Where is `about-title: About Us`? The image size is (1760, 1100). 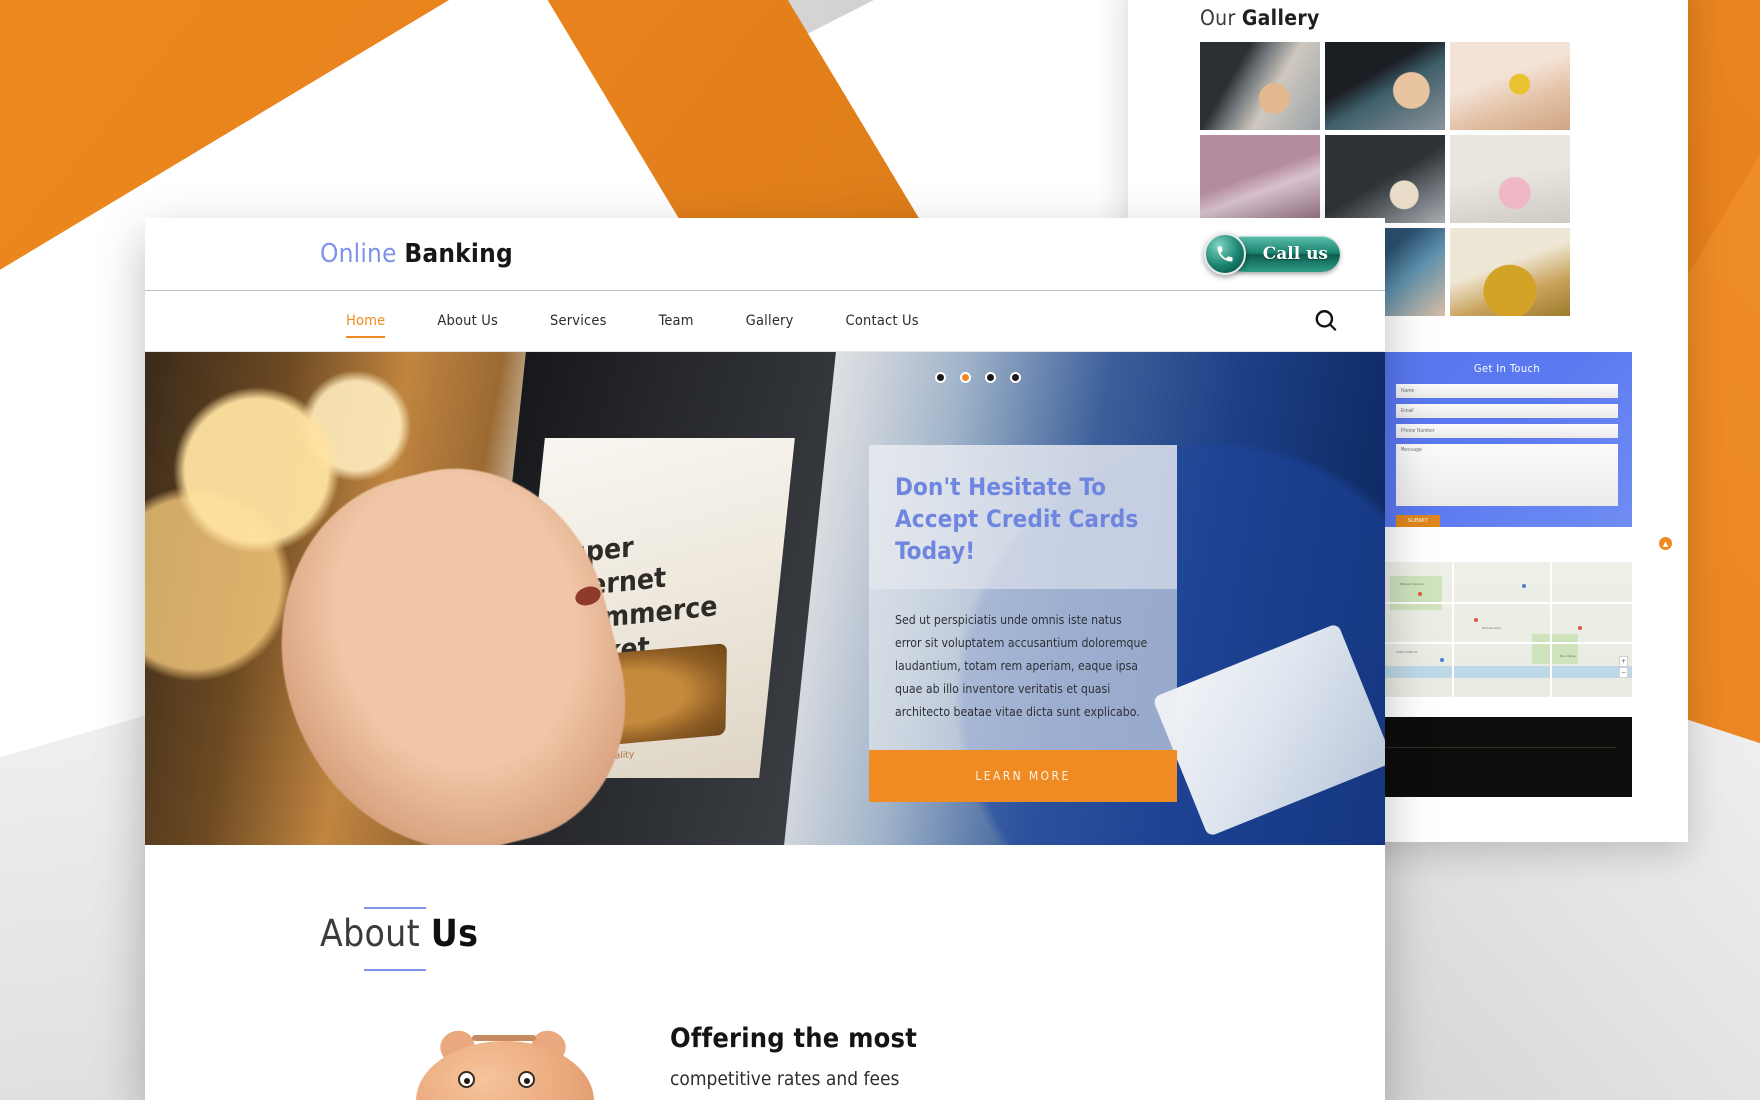
about-title: About Us is located at coordinates (399, 934).